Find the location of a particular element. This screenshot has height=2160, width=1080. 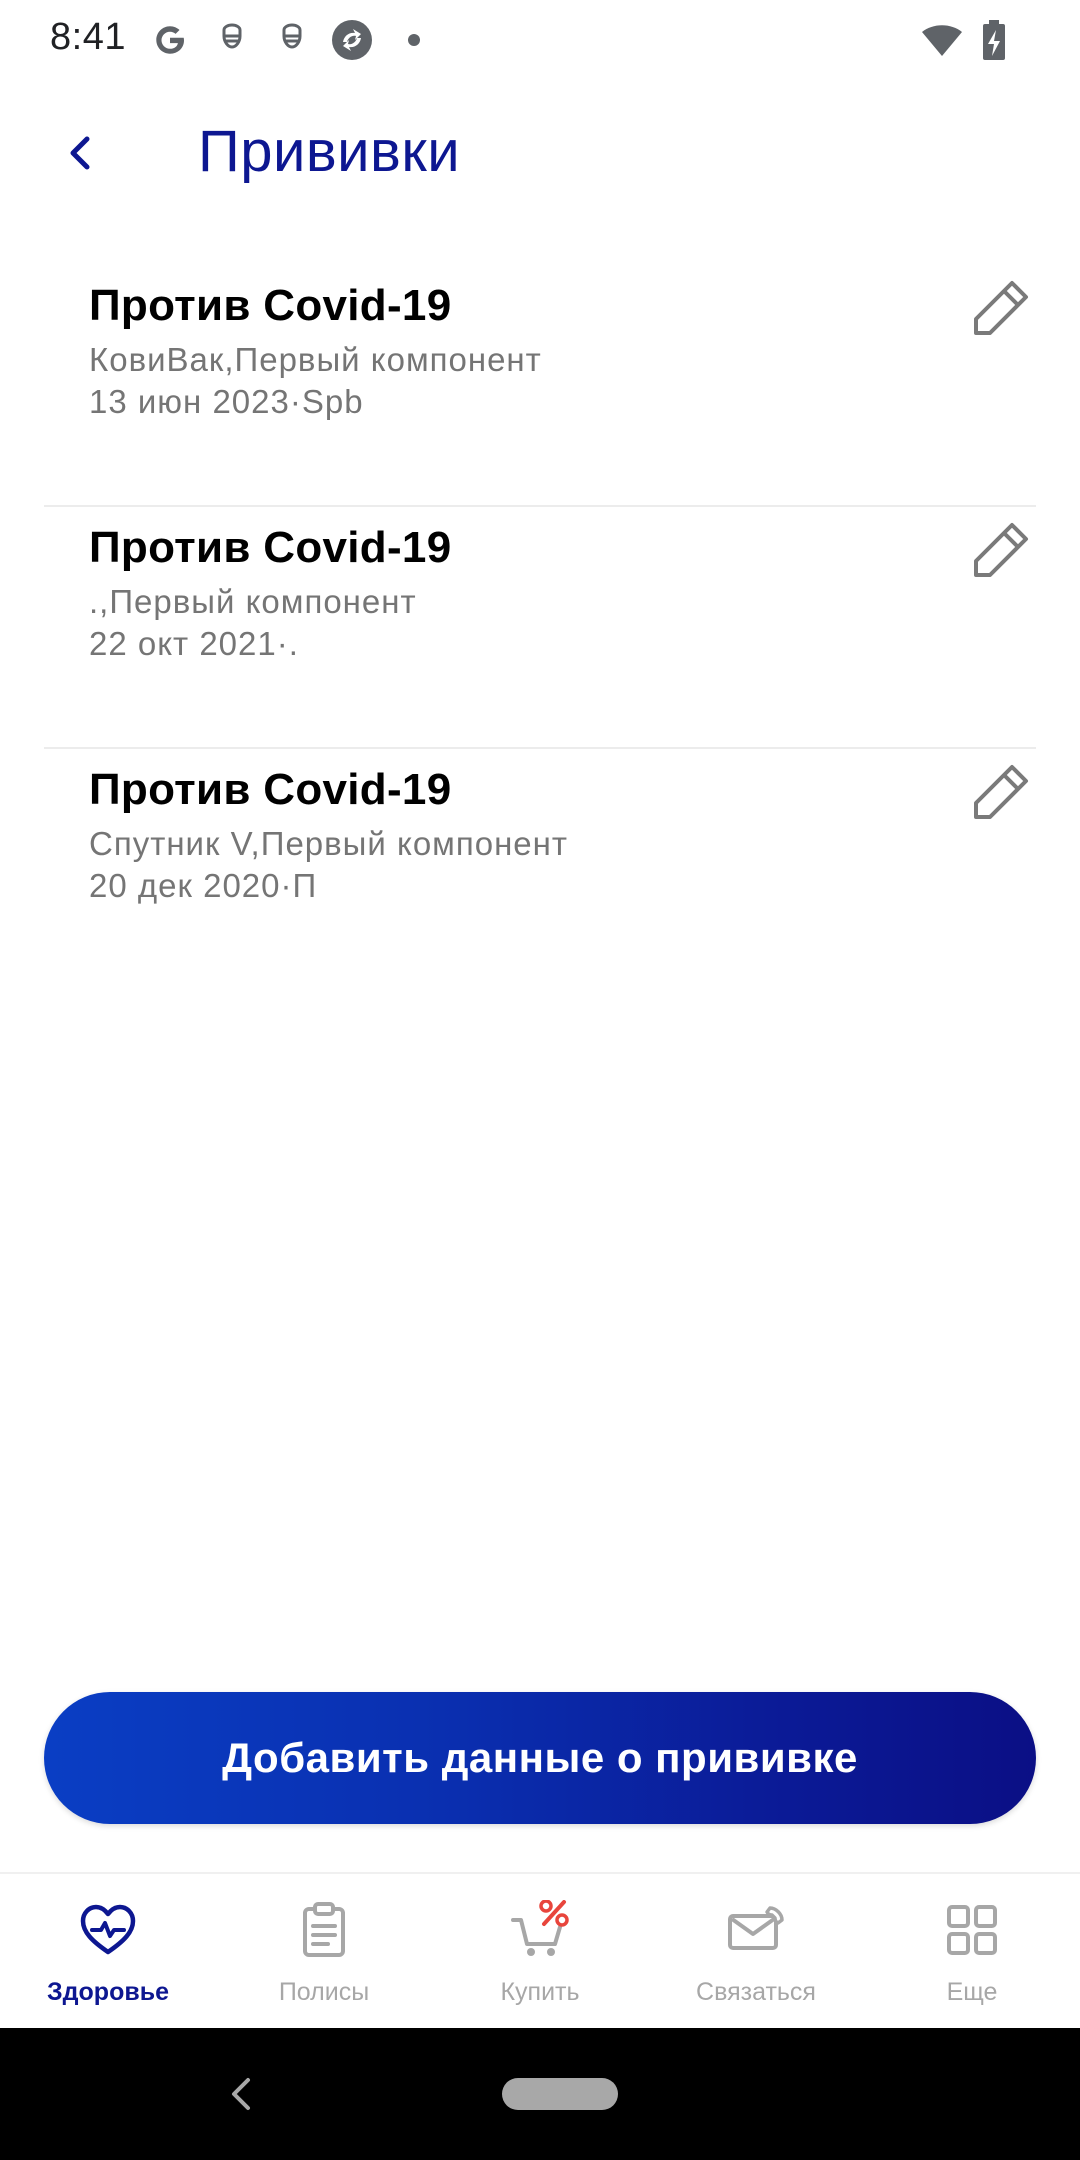

system-back-icon is located at coordinates (242, 2094).